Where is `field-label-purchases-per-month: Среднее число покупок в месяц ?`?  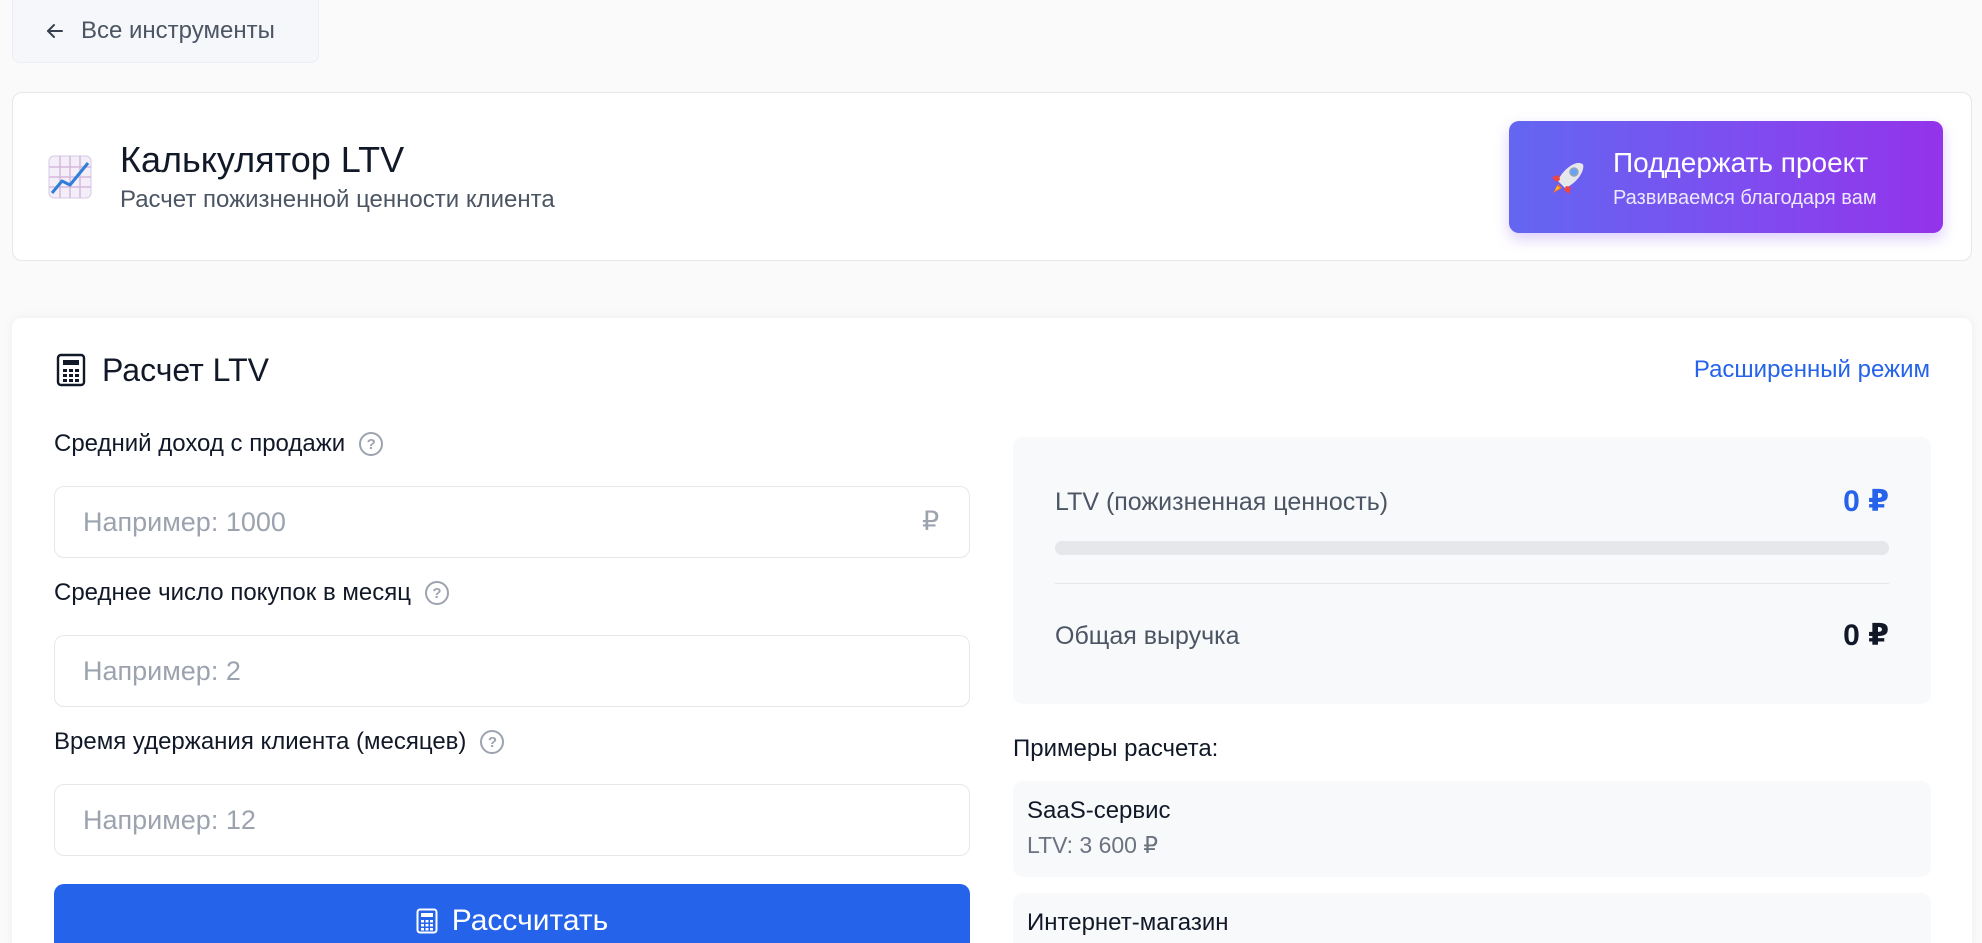
field-label-purchases-per-month: Среднее число покупок в месяц ? is located at coordinates (251, 593).